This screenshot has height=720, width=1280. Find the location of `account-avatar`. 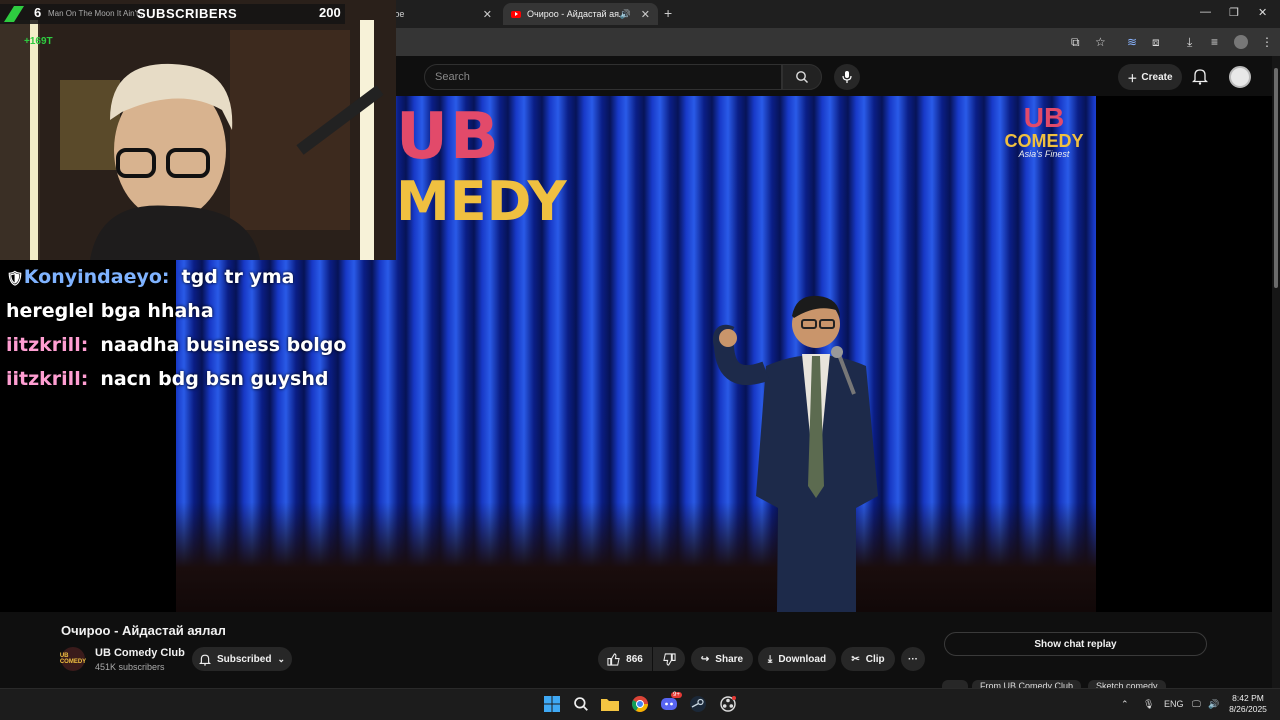

account-avatar is located at coordinates (1240, 77).